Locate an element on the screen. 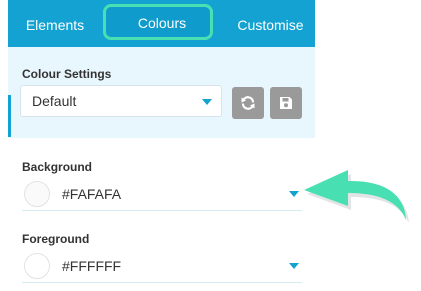 This screenshot has height=291, width=421. foreground-label: Foreground is located at coordinates (56, 239).